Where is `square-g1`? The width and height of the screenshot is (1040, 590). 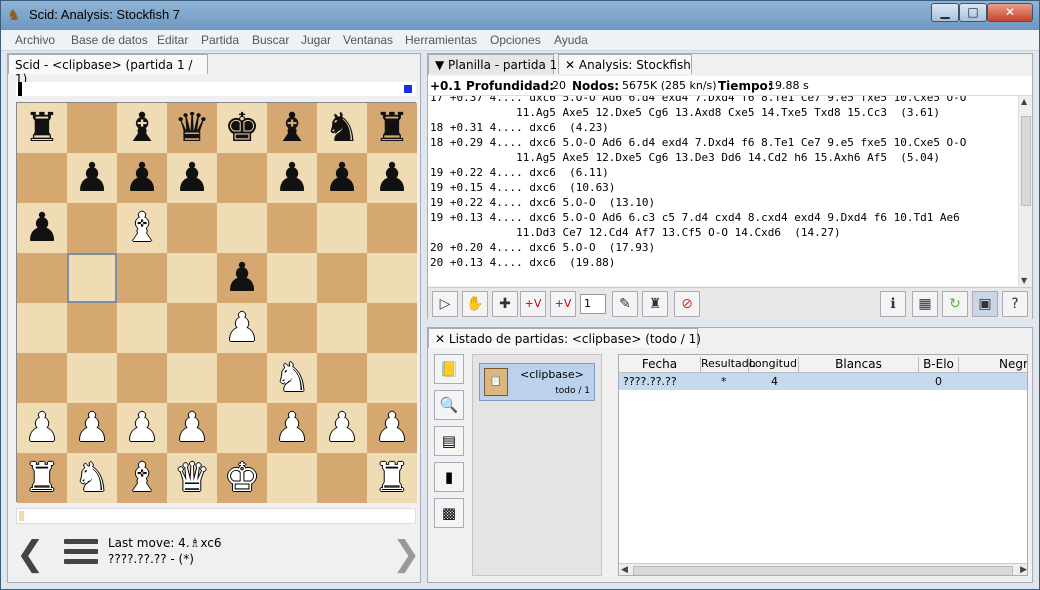
square-g1 is located at coordinates (342, 478).